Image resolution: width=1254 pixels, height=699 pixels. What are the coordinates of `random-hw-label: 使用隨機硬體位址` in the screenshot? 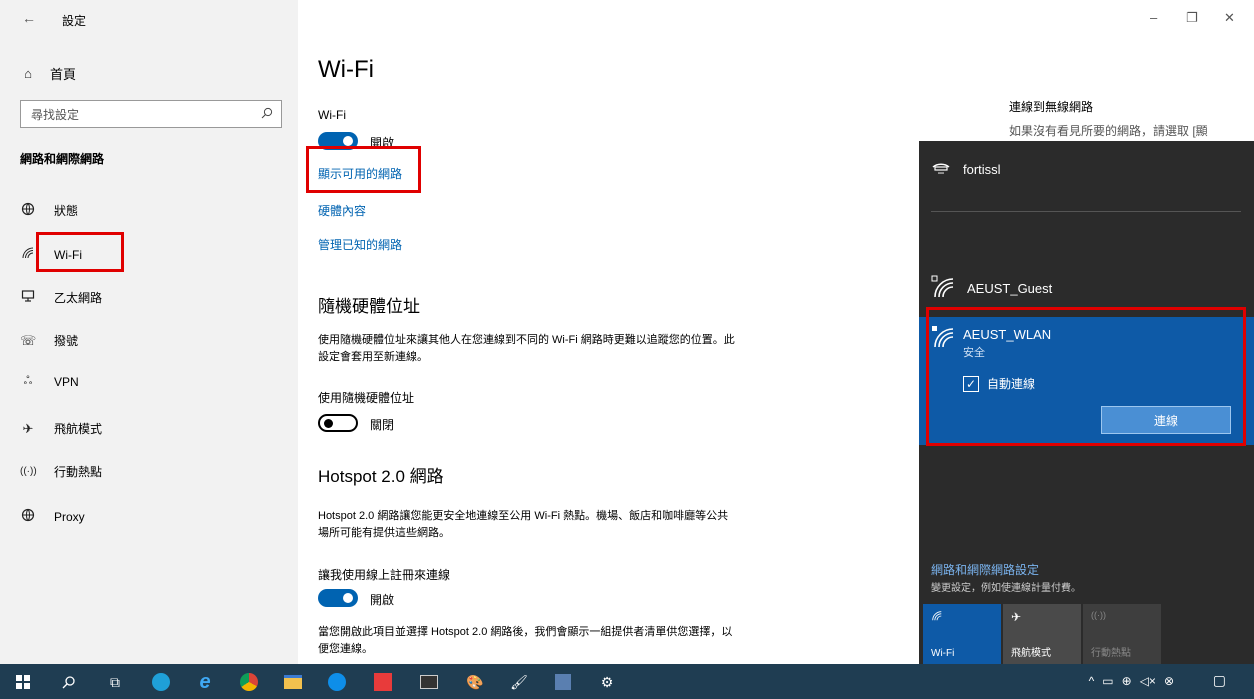 It's located at (366, 398).